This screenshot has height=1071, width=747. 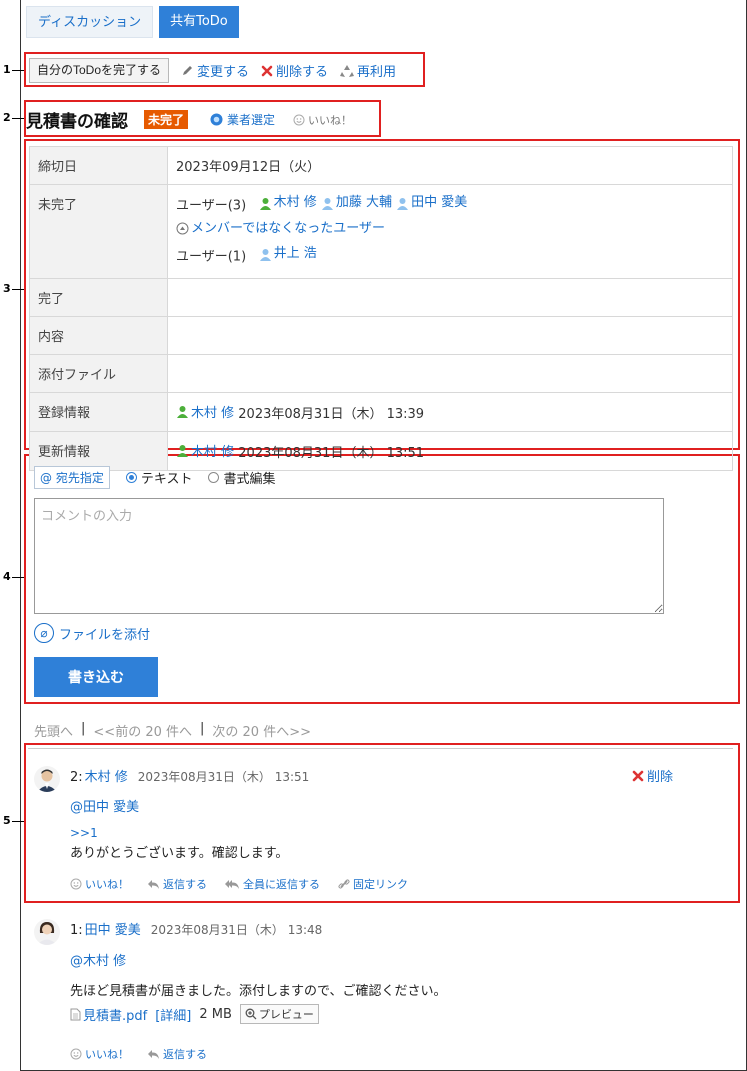 What do you see at coordinates (185, 1054) in the screenshot?
I see `reply-label: 返信する` at bounding box center [185, 1054].